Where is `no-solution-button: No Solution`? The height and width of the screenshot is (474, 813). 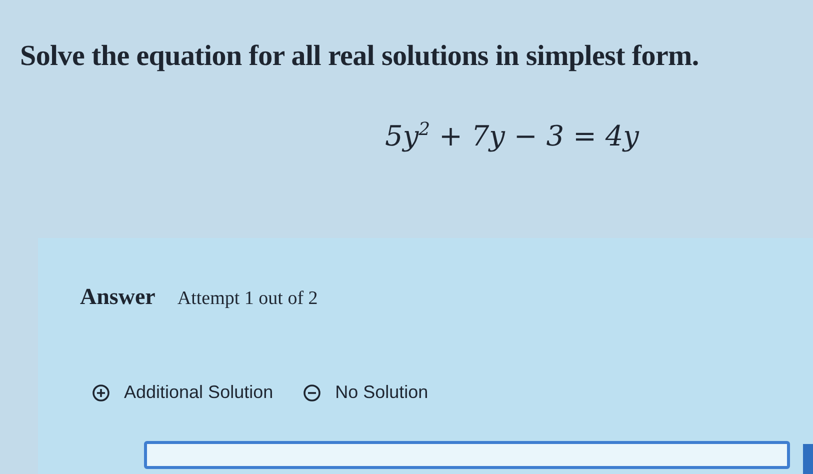
no-solution-button: No Solution is located at coordinates (365, 392).